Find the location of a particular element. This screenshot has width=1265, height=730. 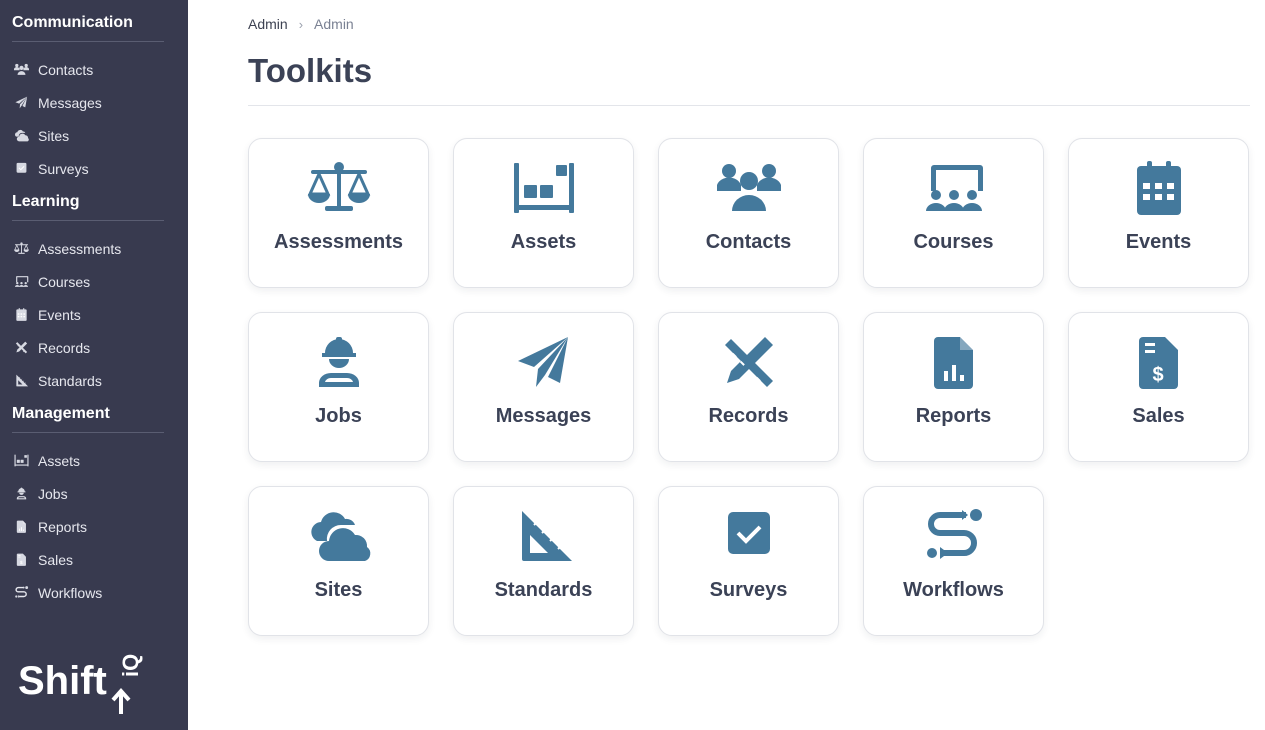

sidebar-item-label: Standards is located at coordinates (70, 380).